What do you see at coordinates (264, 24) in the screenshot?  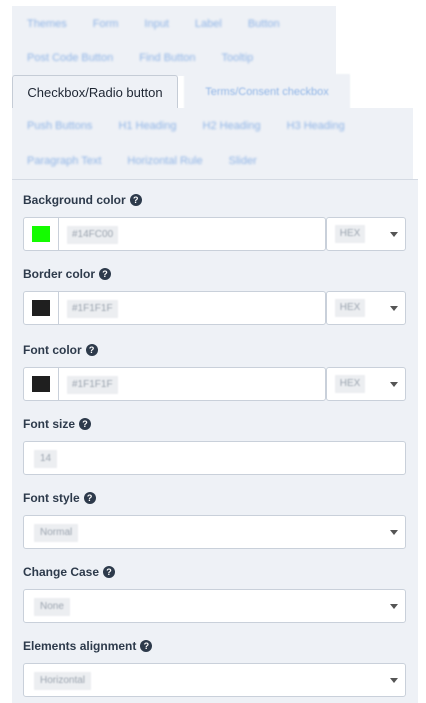 I see `tab-button: Button` at bounding box center [264, 24].